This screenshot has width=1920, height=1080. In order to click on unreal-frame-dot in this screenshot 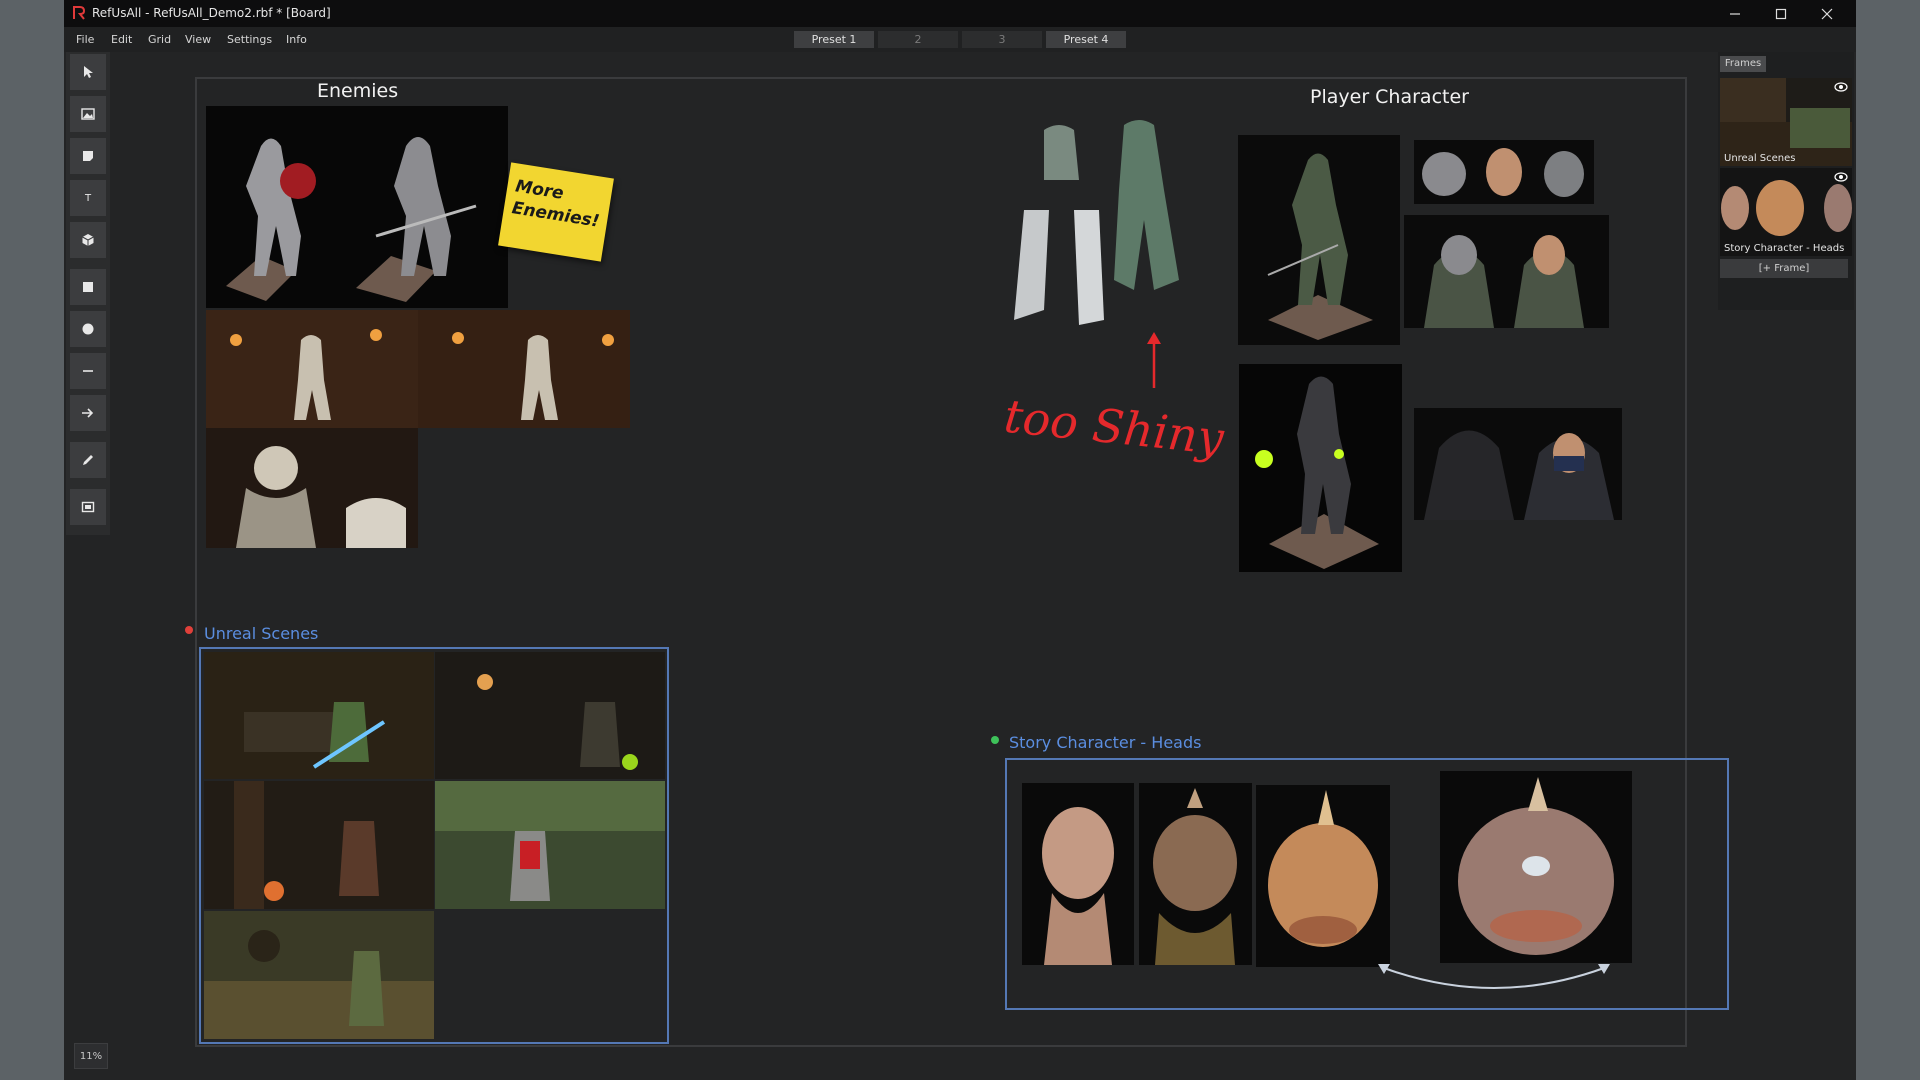, I will do `click(189, 630)`.